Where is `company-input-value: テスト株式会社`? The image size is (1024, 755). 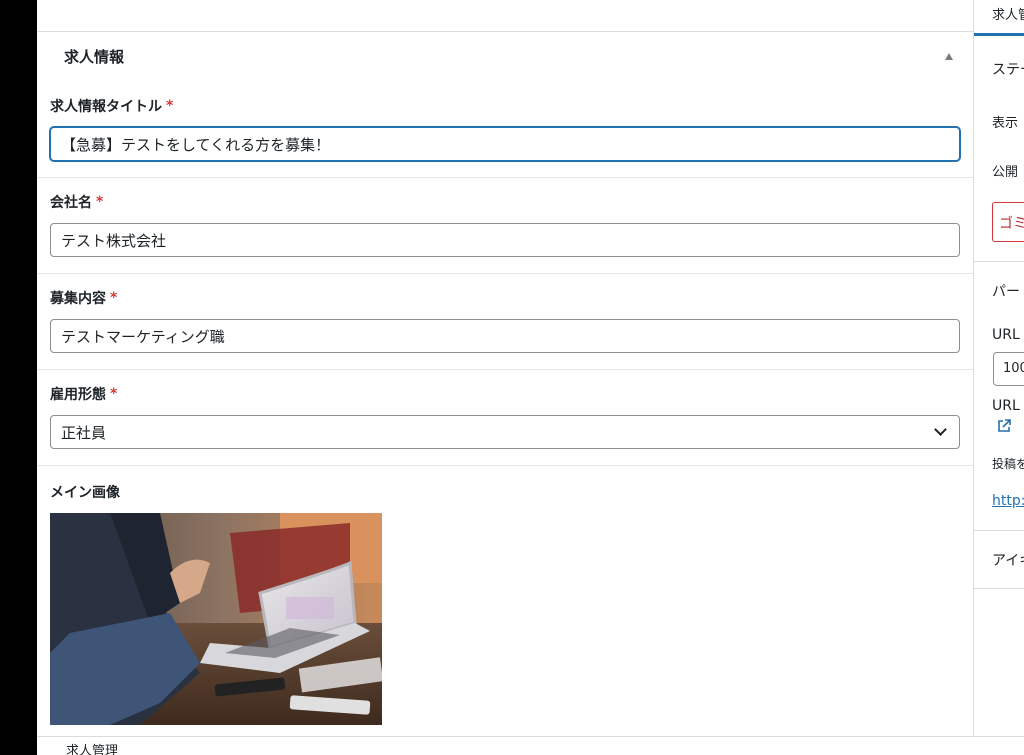
company-input-value: テスト株式会社 is located at coordinates (114, 240).